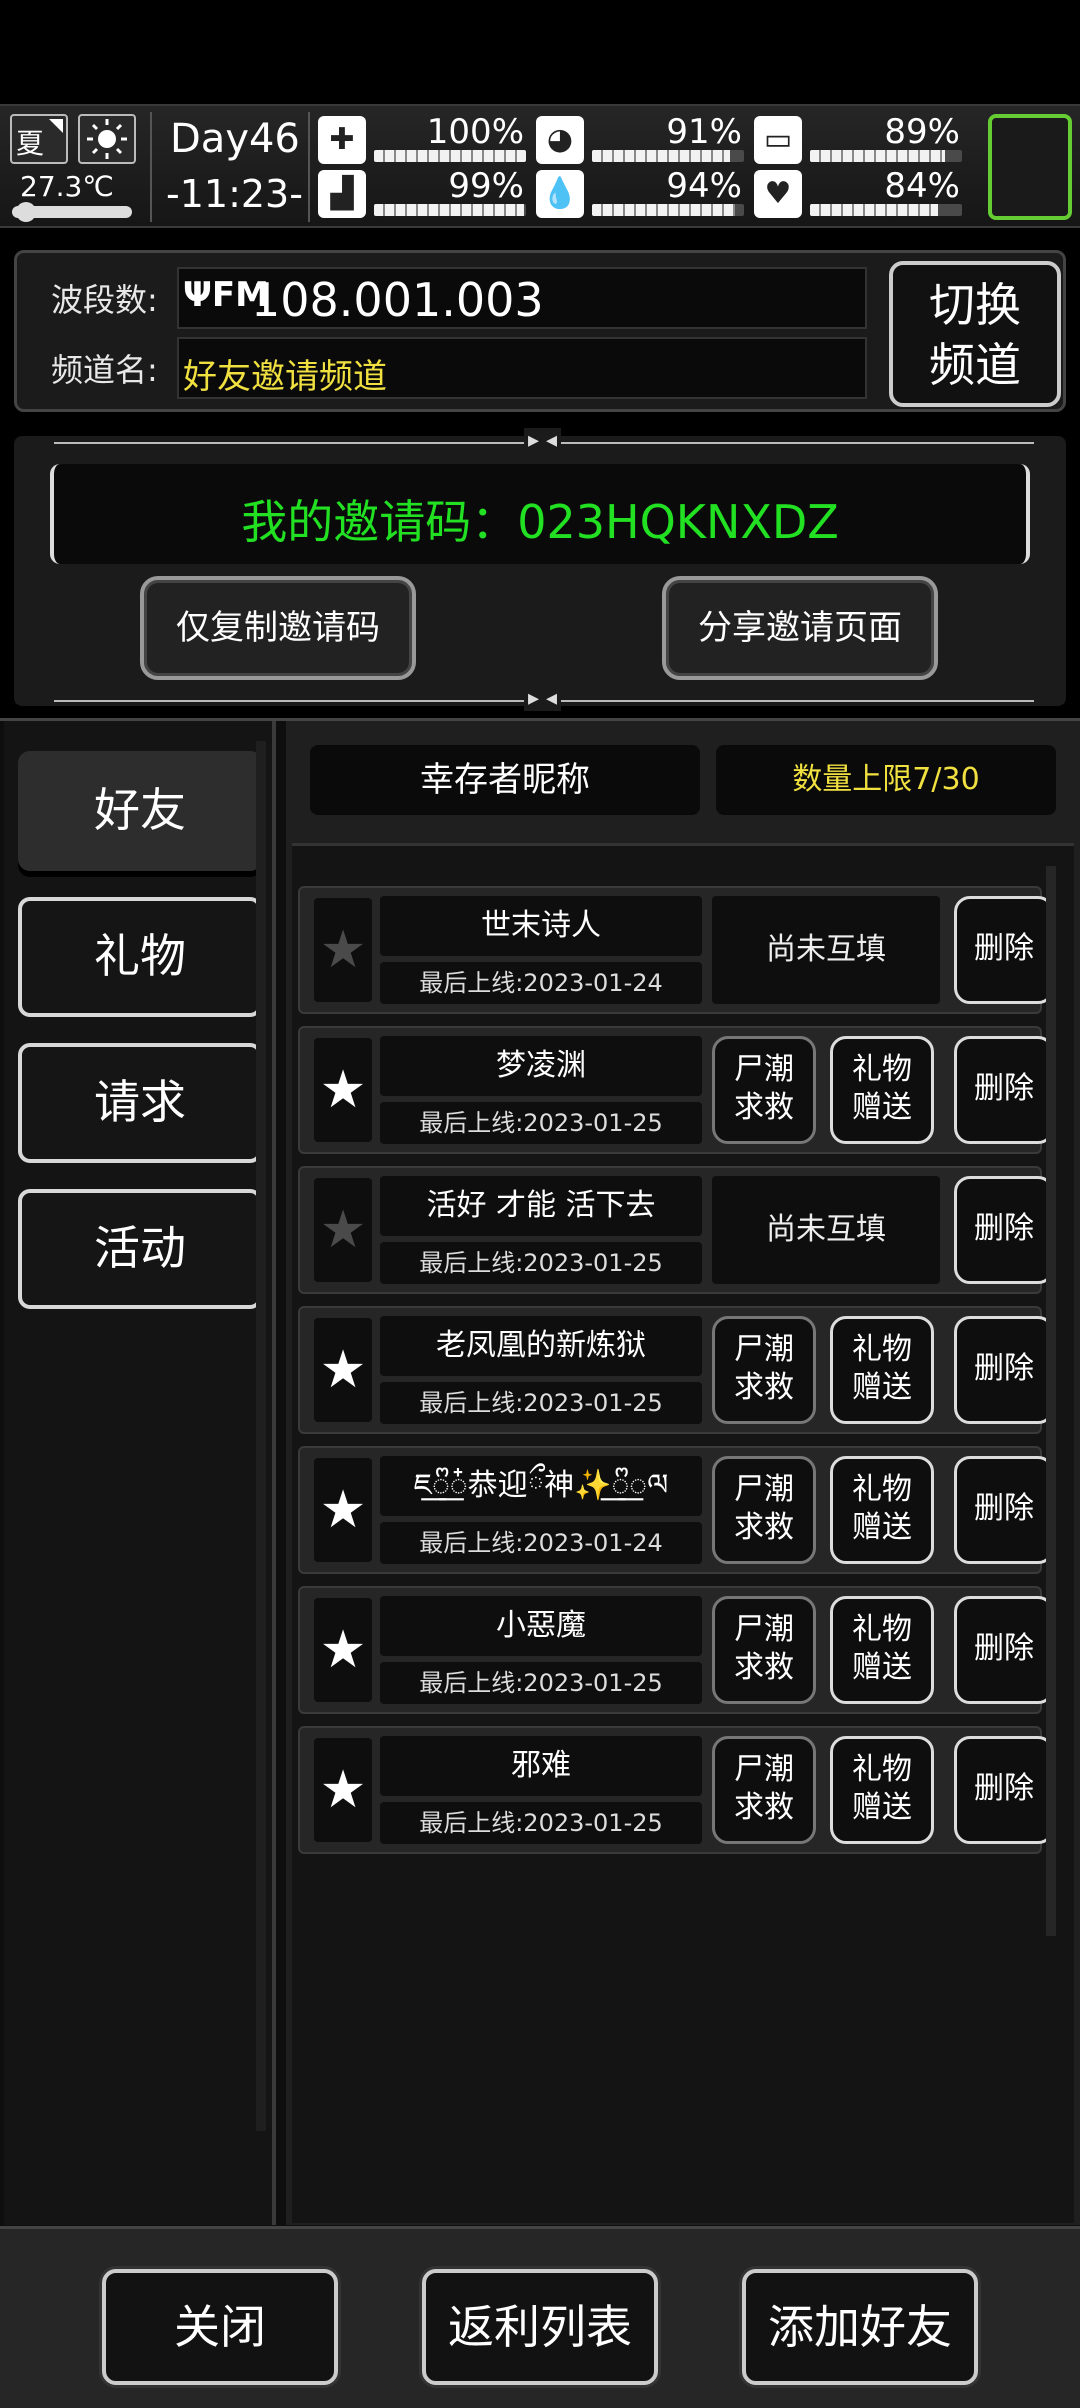 This screenshot has height=2408, width=1080. I want to click on channel-display: 好友邀请频道, so click(522, 368).